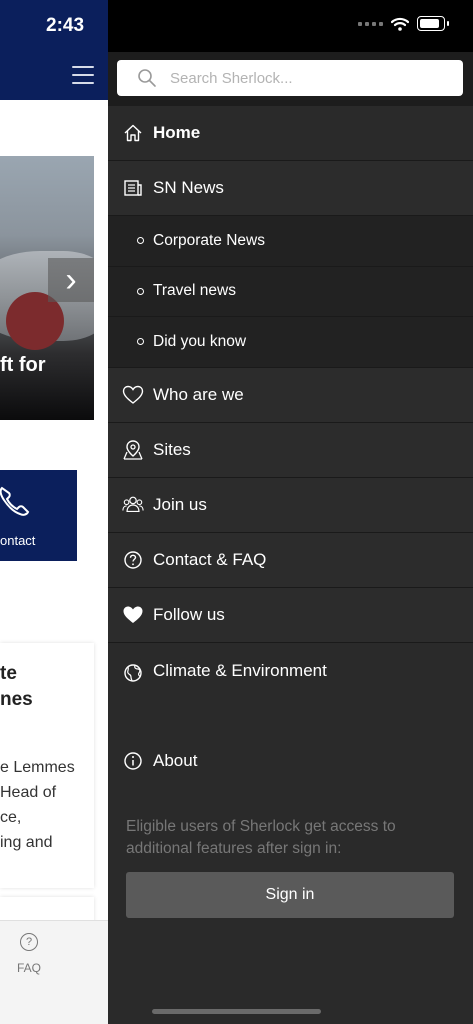 The height and width of the screenshot is (1024, 473). What do you see at coordinates (177, 132) in the screenshot?
I see `menu-item-label: Home` at bounding box center [177, 132].